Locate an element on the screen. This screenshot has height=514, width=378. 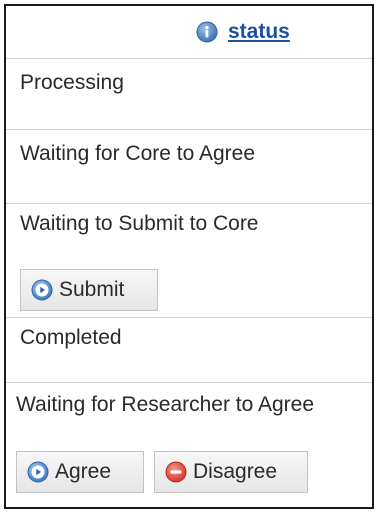
agree-button-label: Agree is located at coordinates (83, 471).